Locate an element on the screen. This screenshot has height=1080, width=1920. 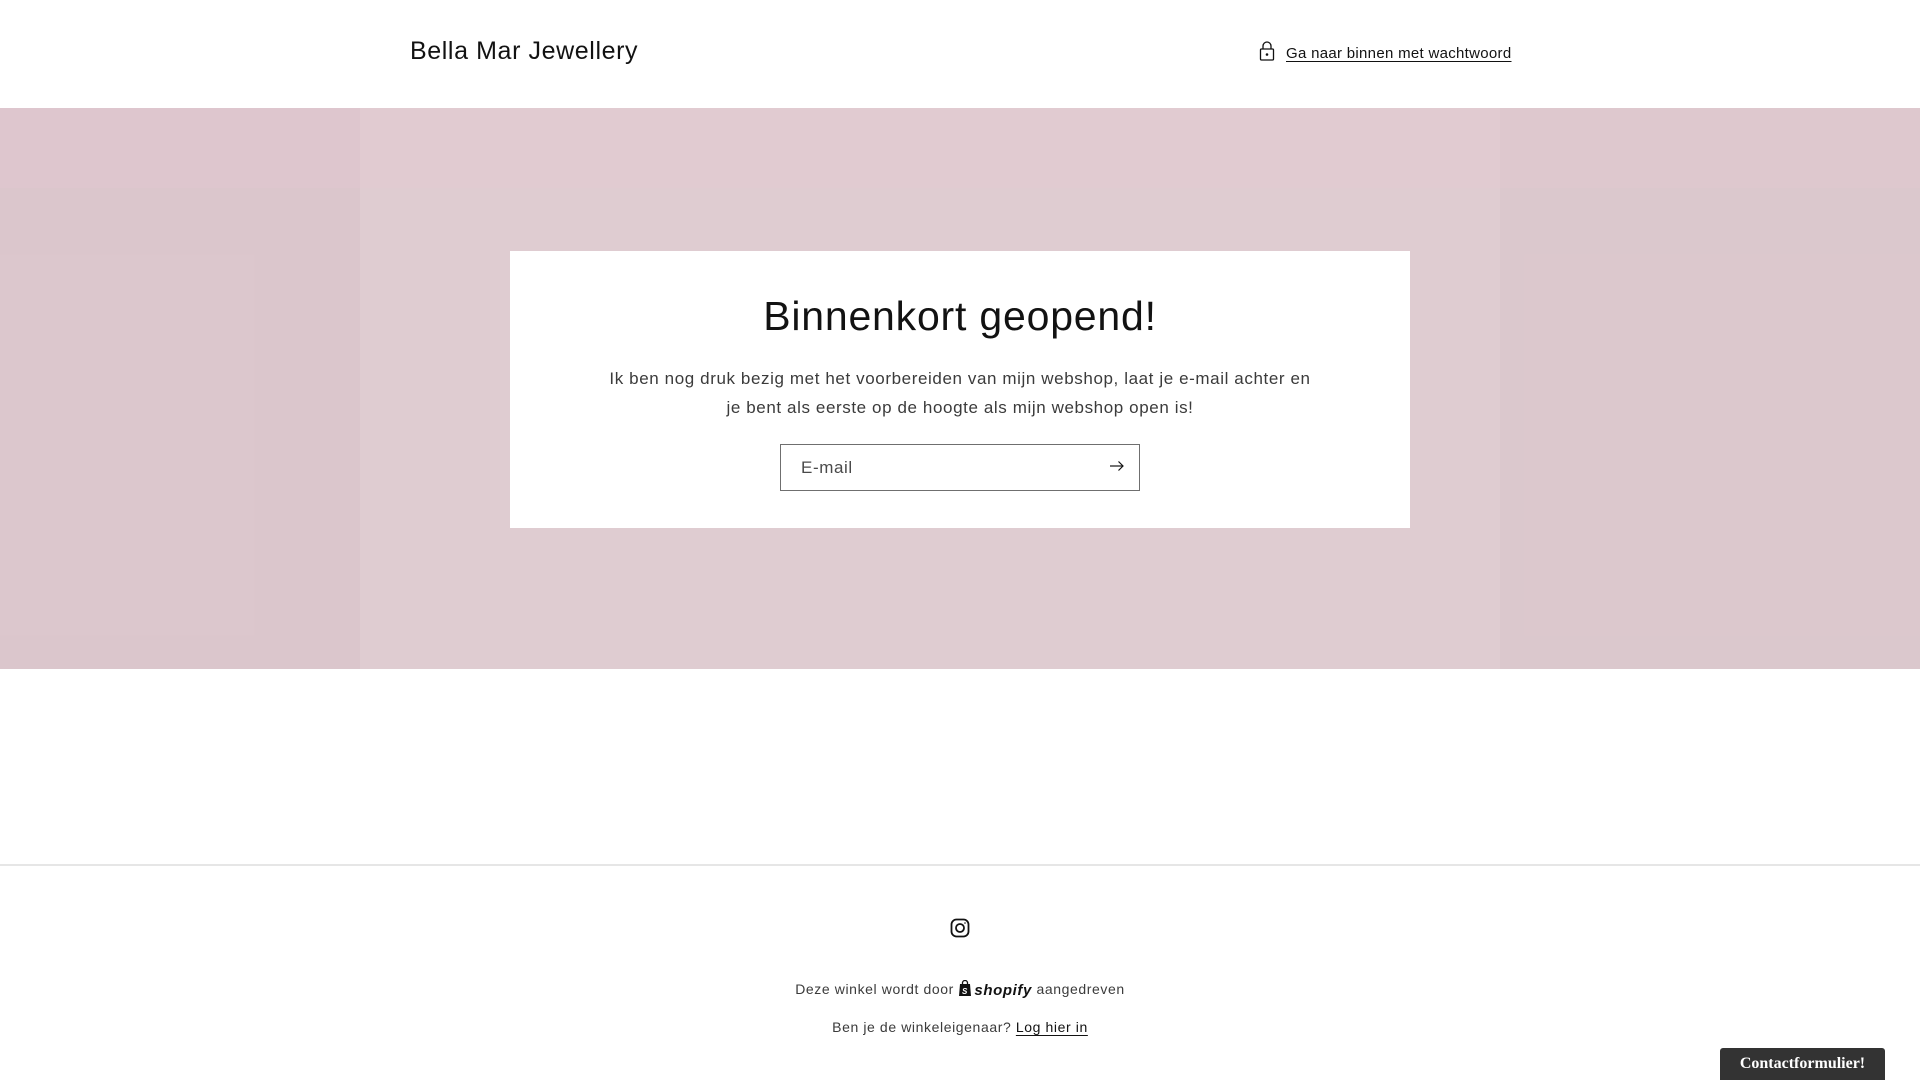
instagram-icon is located at coordinates (960, 930).